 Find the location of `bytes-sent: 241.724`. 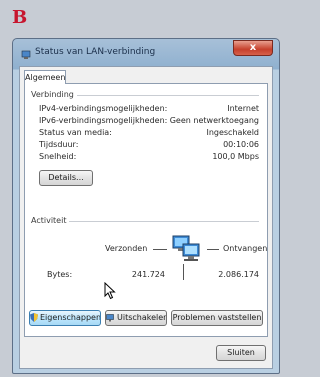

bytes-sent: 241.724 is located at coordinates (148, 274).